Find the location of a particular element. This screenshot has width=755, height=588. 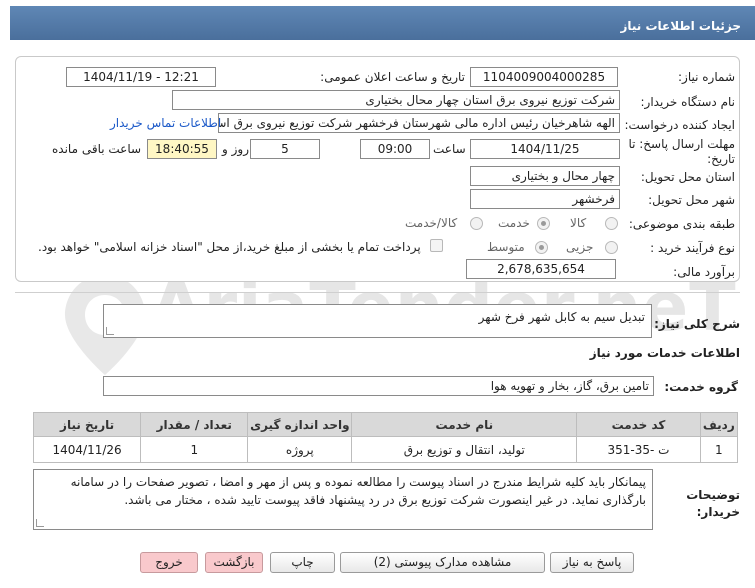

divider is located at coordinates (377, 292).